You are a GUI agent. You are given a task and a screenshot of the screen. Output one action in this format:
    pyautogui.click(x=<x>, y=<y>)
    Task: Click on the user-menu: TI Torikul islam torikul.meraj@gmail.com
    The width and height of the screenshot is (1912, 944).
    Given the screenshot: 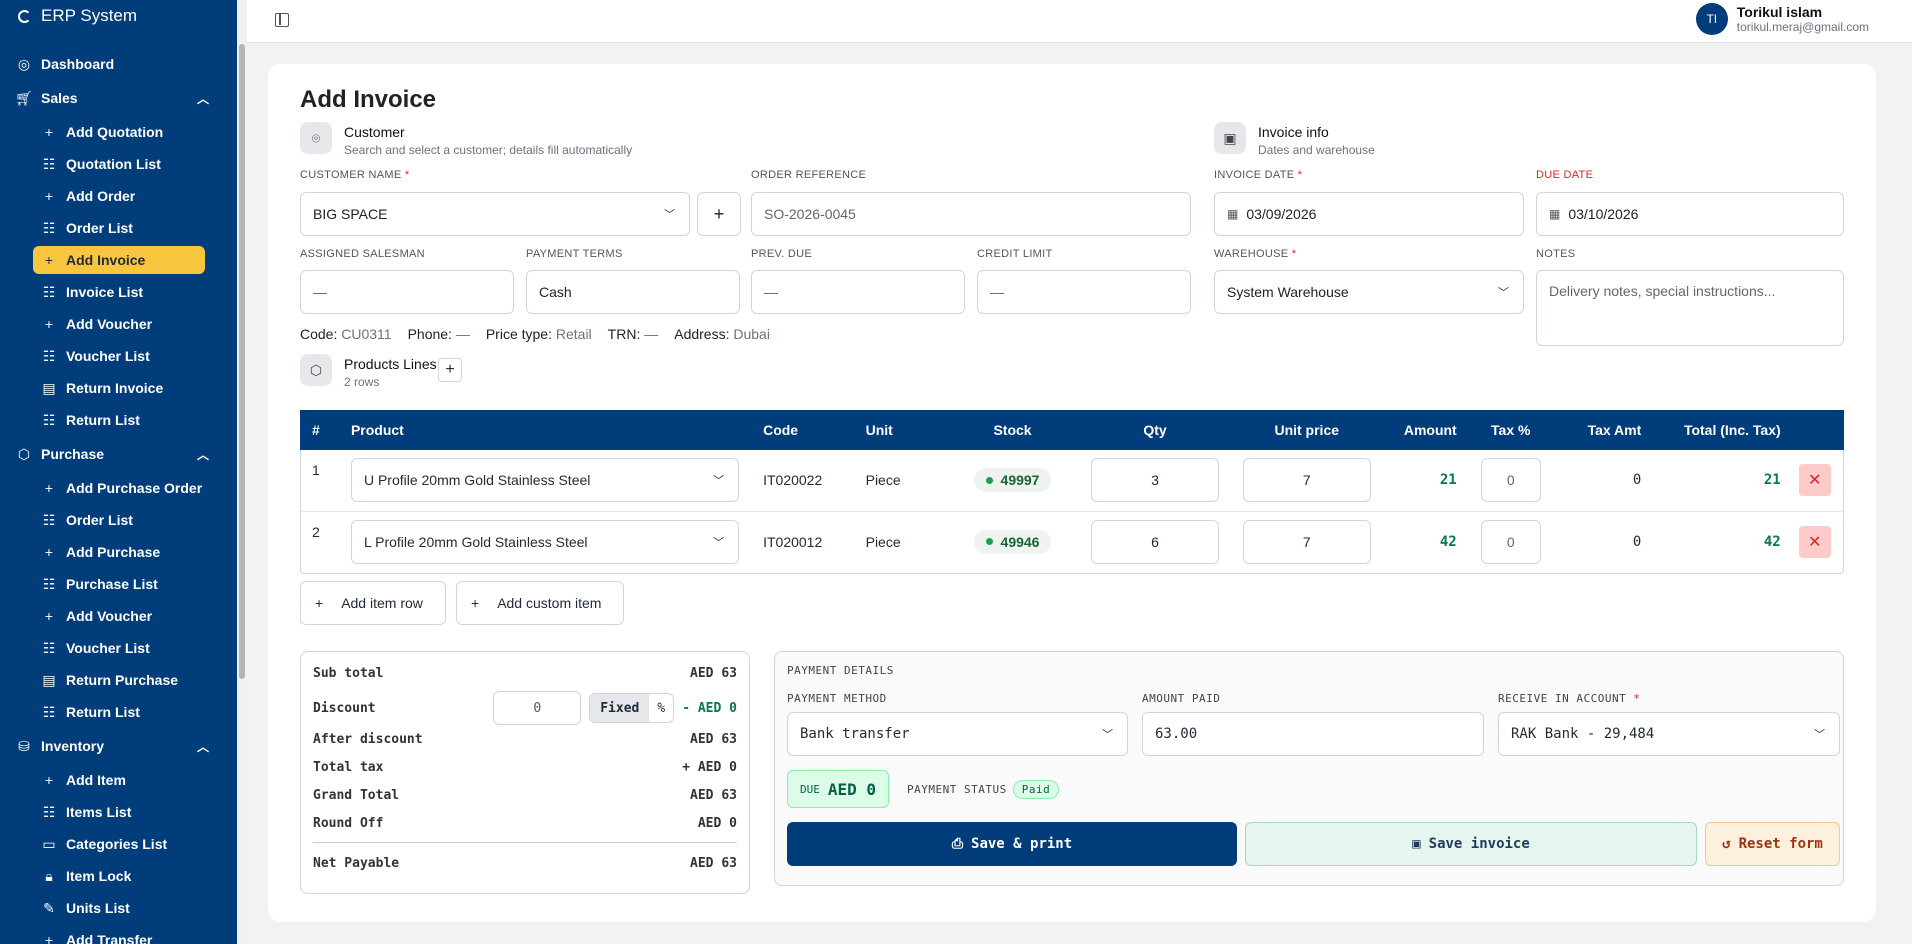 What is the action you would take?
    pyautogui.click(x=1782, y=19)
    